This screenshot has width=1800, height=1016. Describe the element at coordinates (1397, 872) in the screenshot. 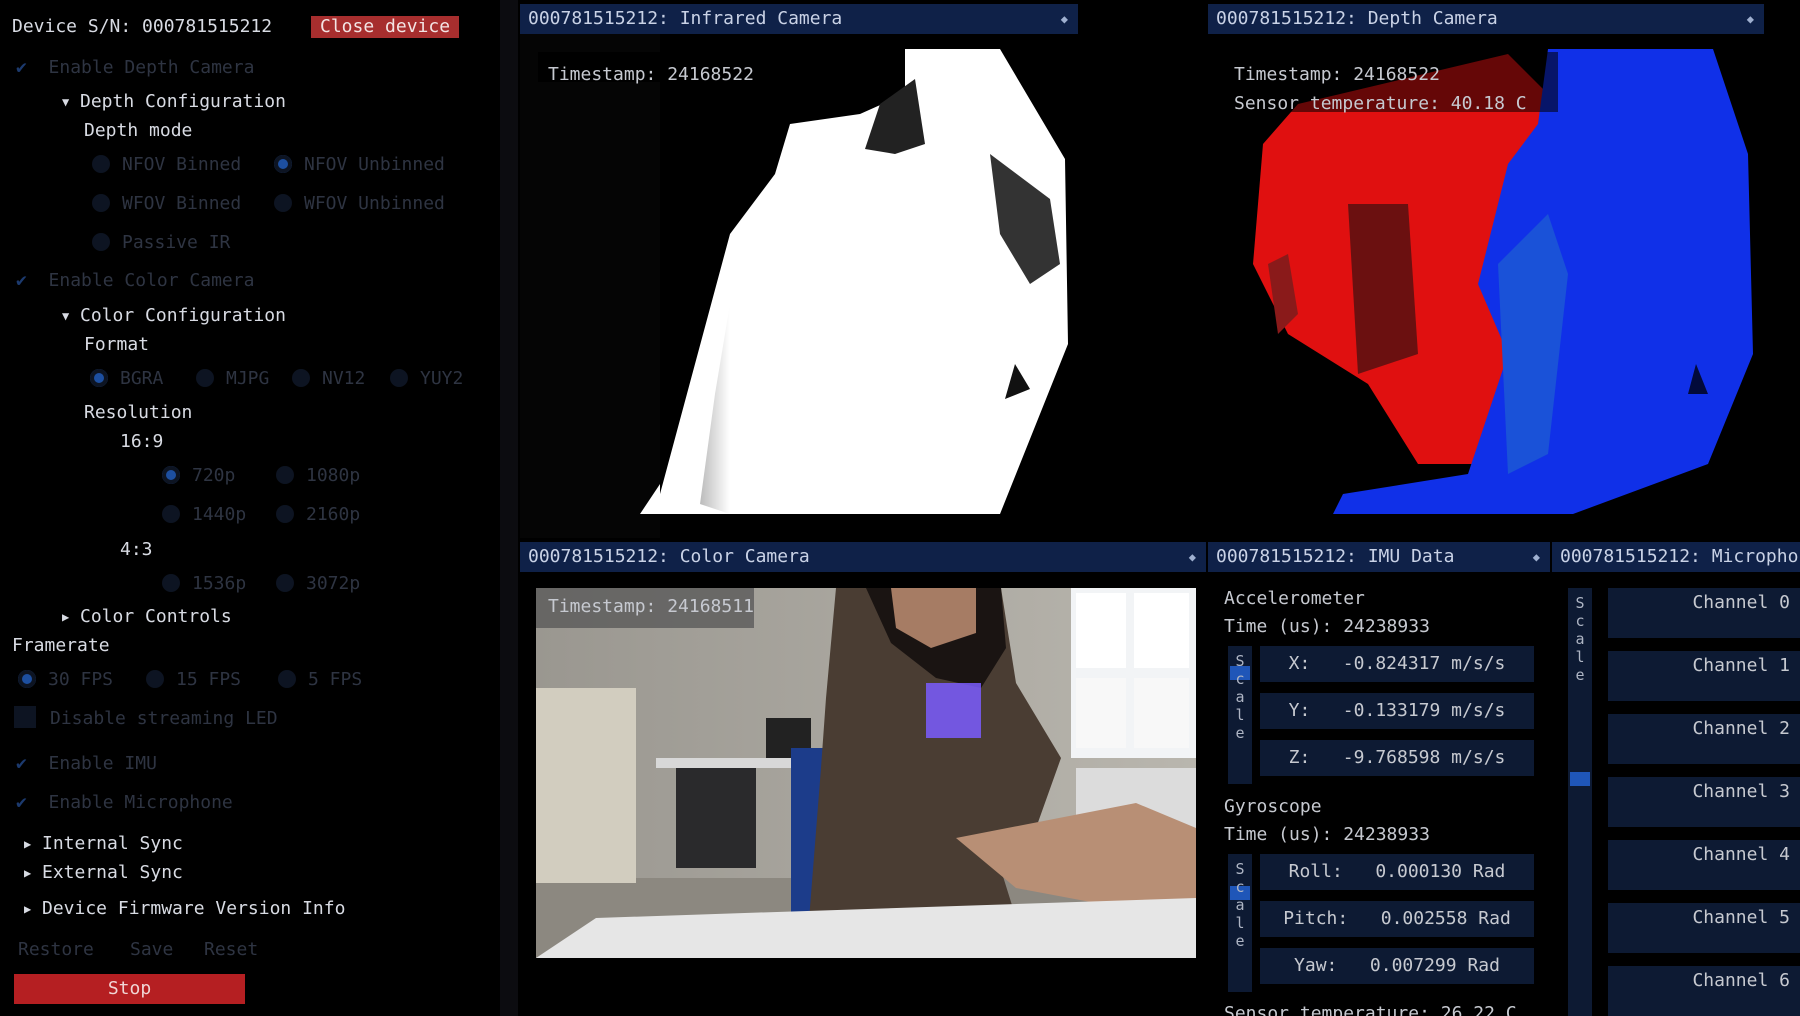

I see `gyro-roll-value: Roll: 0.000130 Rad` at that location.